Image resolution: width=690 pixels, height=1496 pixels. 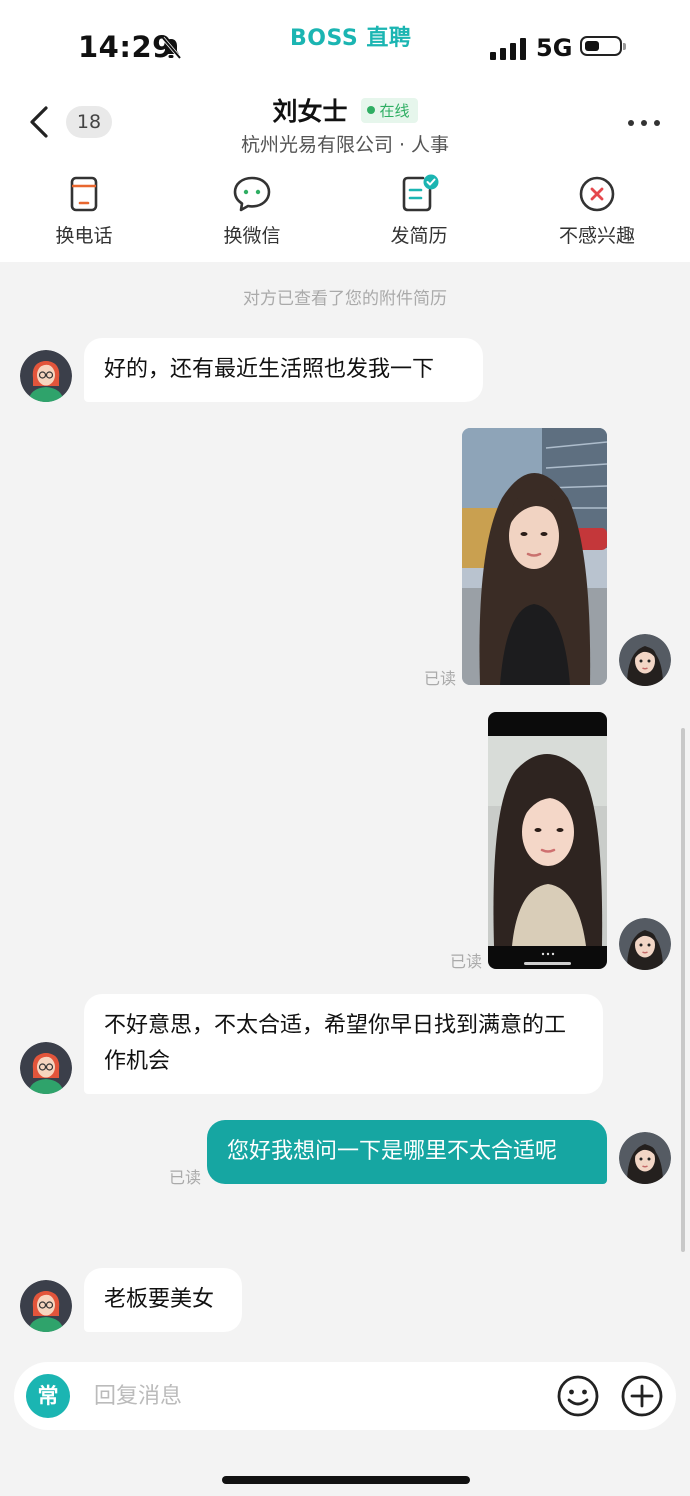 What do you see at coordinates (644, 124) in the screenshot?
I see `more-menu-button` at bounding box center [644, 124].